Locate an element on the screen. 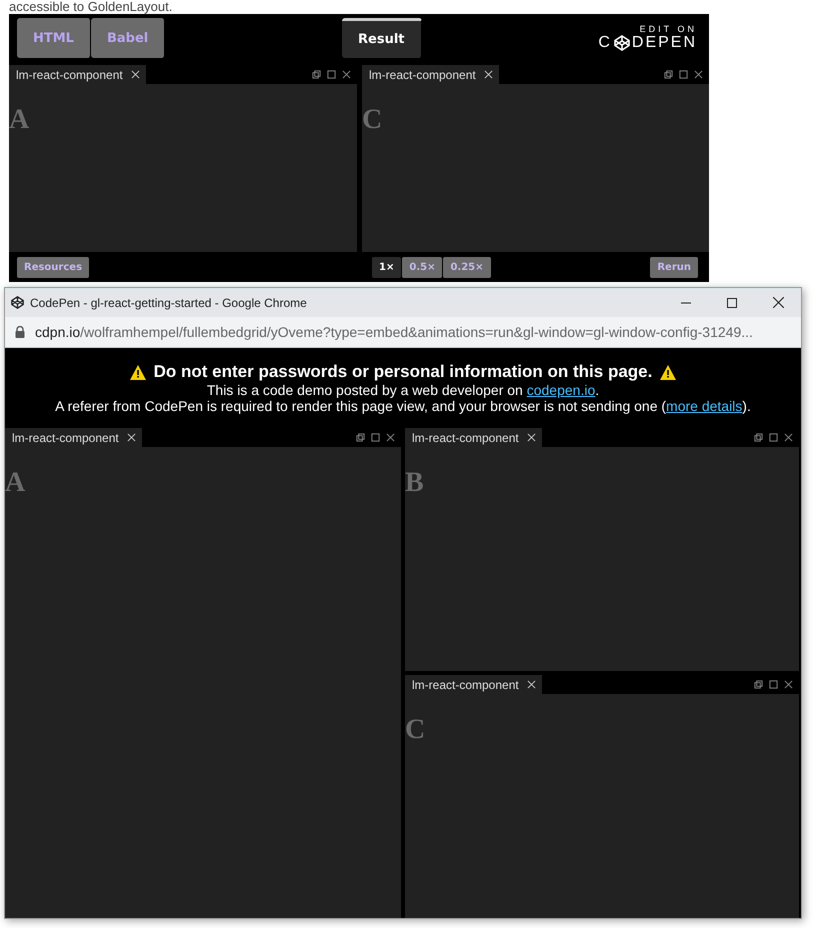 The width and height of the screenshot is (837, 928). window-title: CodePen - gl-react-getting-started - Google Chrome is located at coordinates (168, 303).